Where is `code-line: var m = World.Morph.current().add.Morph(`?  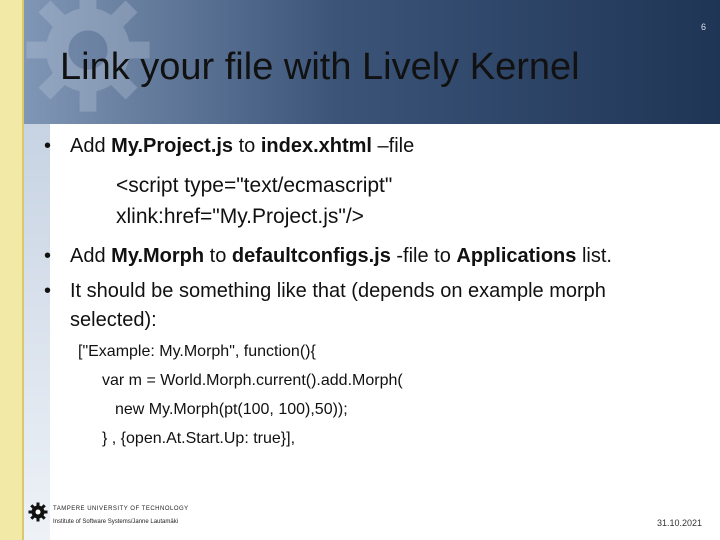 code-line: var m = World.Morph.current().add.Morph( is located at coordinates (252, 380).